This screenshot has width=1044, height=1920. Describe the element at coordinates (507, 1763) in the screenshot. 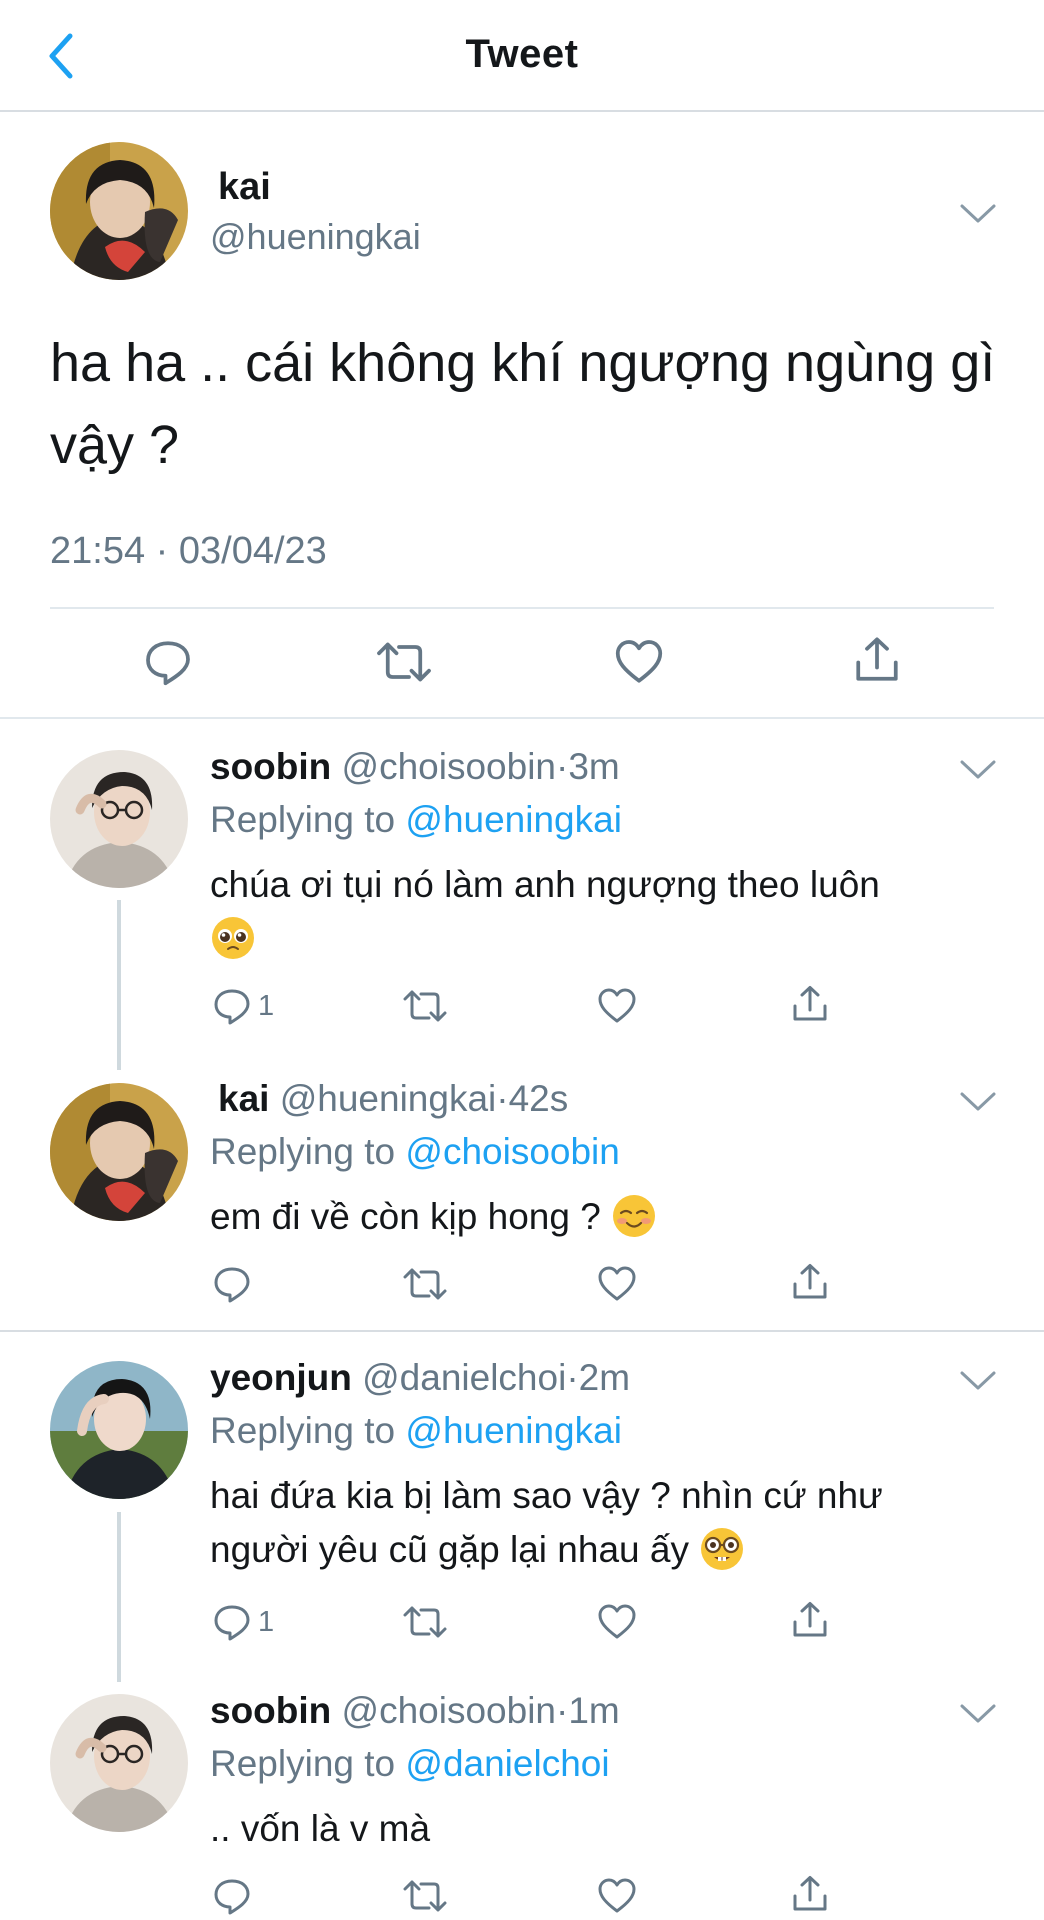

I see `mention-link: @danielchoi` at that location.